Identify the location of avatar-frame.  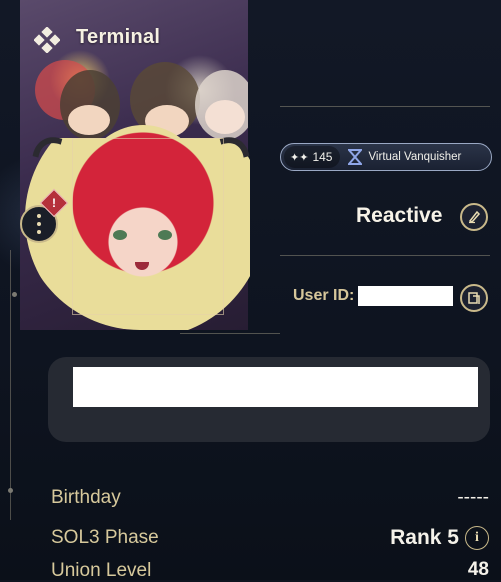
(148, 226).